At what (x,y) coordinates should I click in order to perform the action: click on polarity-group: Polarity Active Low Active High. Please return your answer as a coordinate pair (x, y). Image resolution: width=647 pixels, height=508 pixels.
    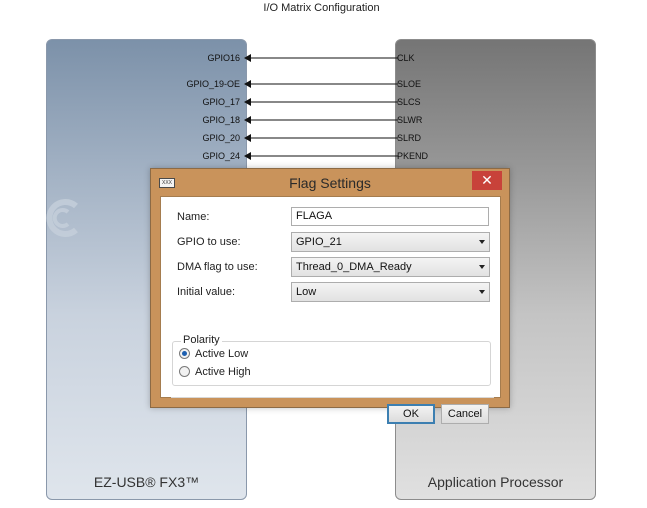
    Looking at the image, I should click on (331, 360).